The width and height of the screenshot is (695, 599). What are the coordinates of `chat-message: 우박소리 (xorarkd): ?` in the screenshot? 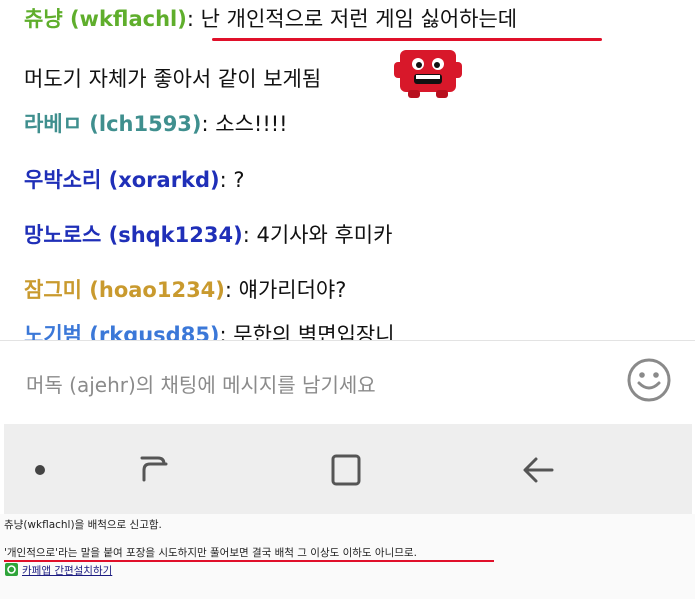 It's located at (134, 180).